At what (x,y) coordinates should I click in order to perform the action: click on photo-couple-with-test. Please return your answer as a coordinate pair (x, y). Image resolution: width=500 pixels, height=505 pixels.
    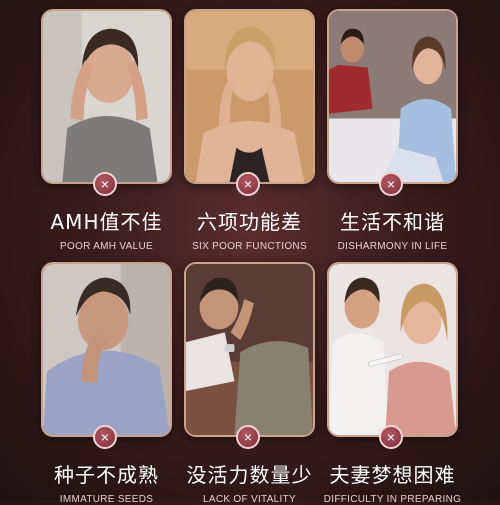
    Looking at the image, I should click on (392, 349).